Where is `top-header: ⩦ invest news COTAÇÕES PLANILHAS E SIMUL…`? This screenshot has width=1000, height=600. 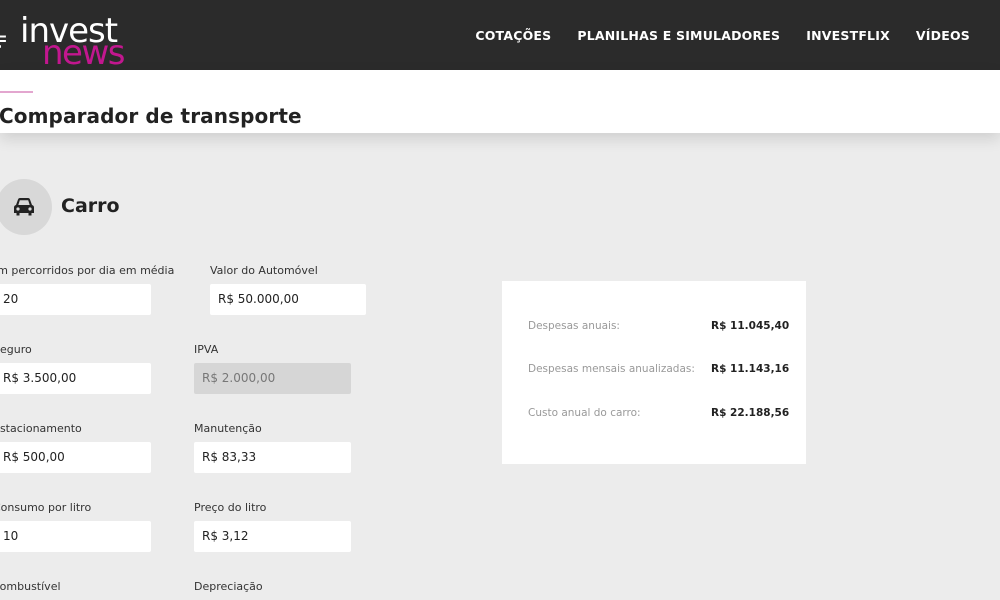
top-header: ⩦ invest news COTAÇÕES PLANILHAS E SIMUL… is located at coordinates (500, 35).